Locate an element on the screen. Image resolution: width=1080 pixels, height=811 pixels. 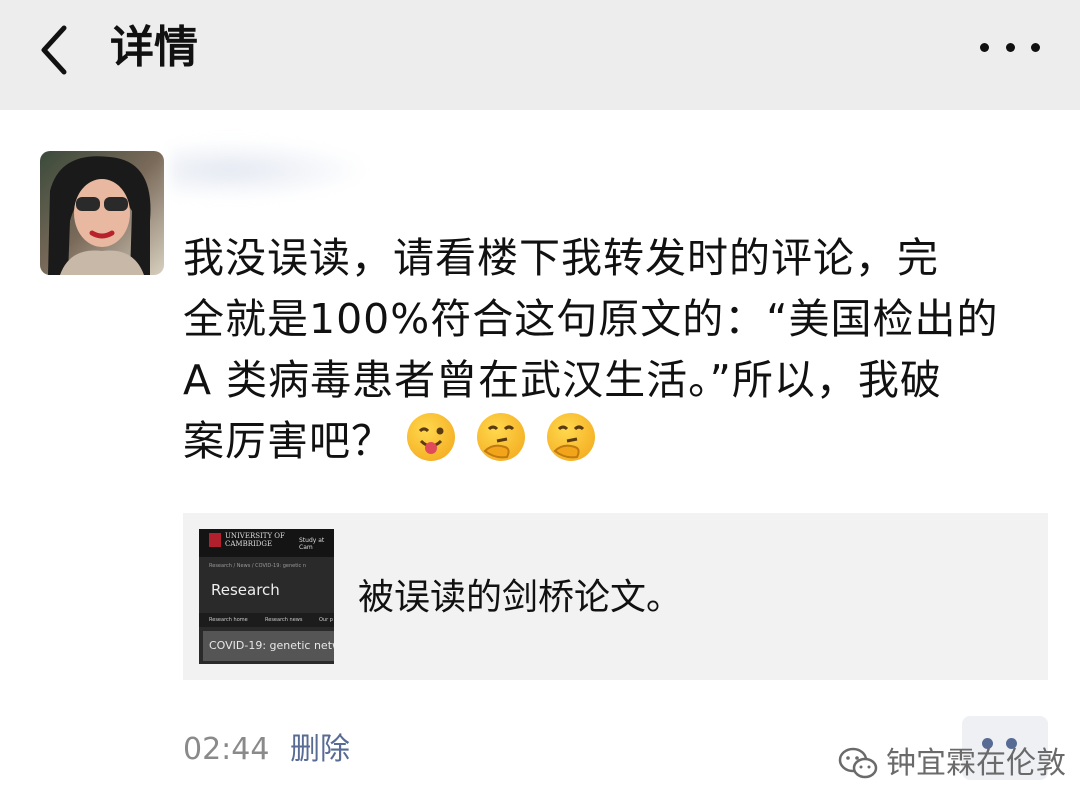
back-button is located at coordinates (58, 50).